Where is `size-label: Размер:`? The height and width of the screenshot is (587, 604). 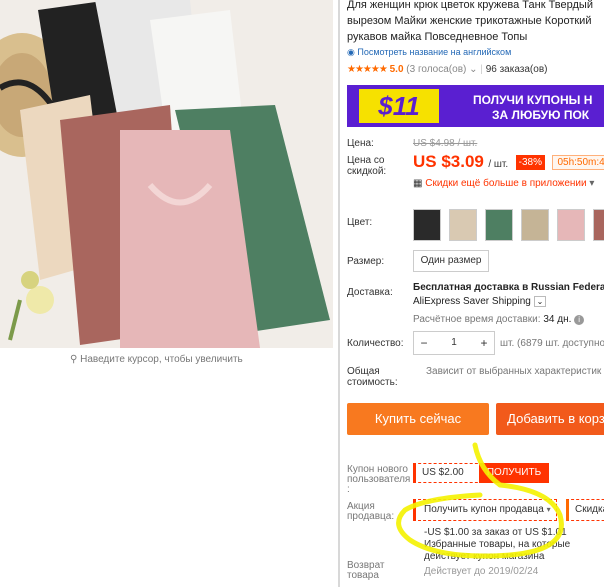
size-label: Размер: is located at coordinates (366, 261).